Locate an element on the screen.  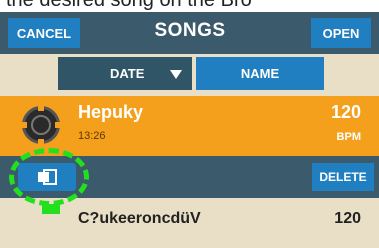
sort-date-label: DATE is located at coordinates (127, 73).